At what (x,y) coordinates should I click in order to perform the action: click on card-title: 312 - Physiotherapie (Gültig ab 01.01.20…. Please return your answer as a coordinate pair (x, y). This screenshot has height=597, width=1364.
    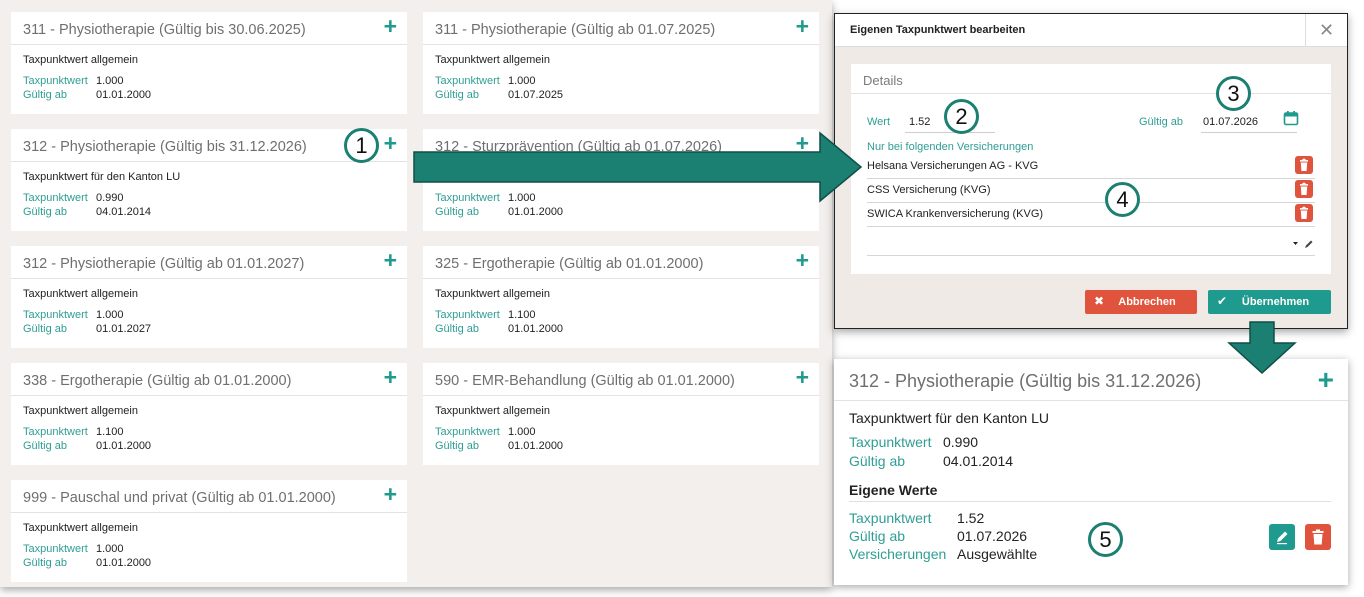
    Looking at the image, I should click on (164, 264).